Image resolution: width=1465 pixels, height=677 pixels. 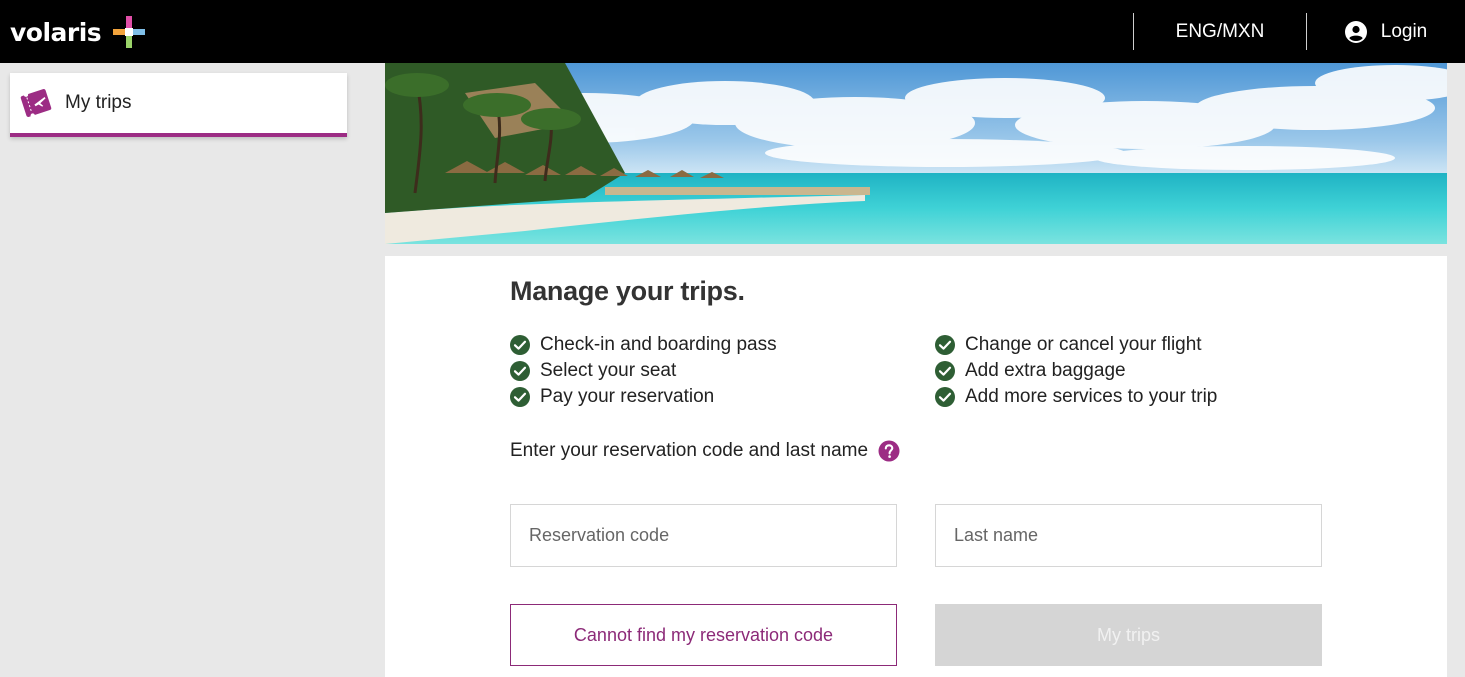 I want to click on sidebar-item-my-trips: My trips, so click(x=178, y=105).